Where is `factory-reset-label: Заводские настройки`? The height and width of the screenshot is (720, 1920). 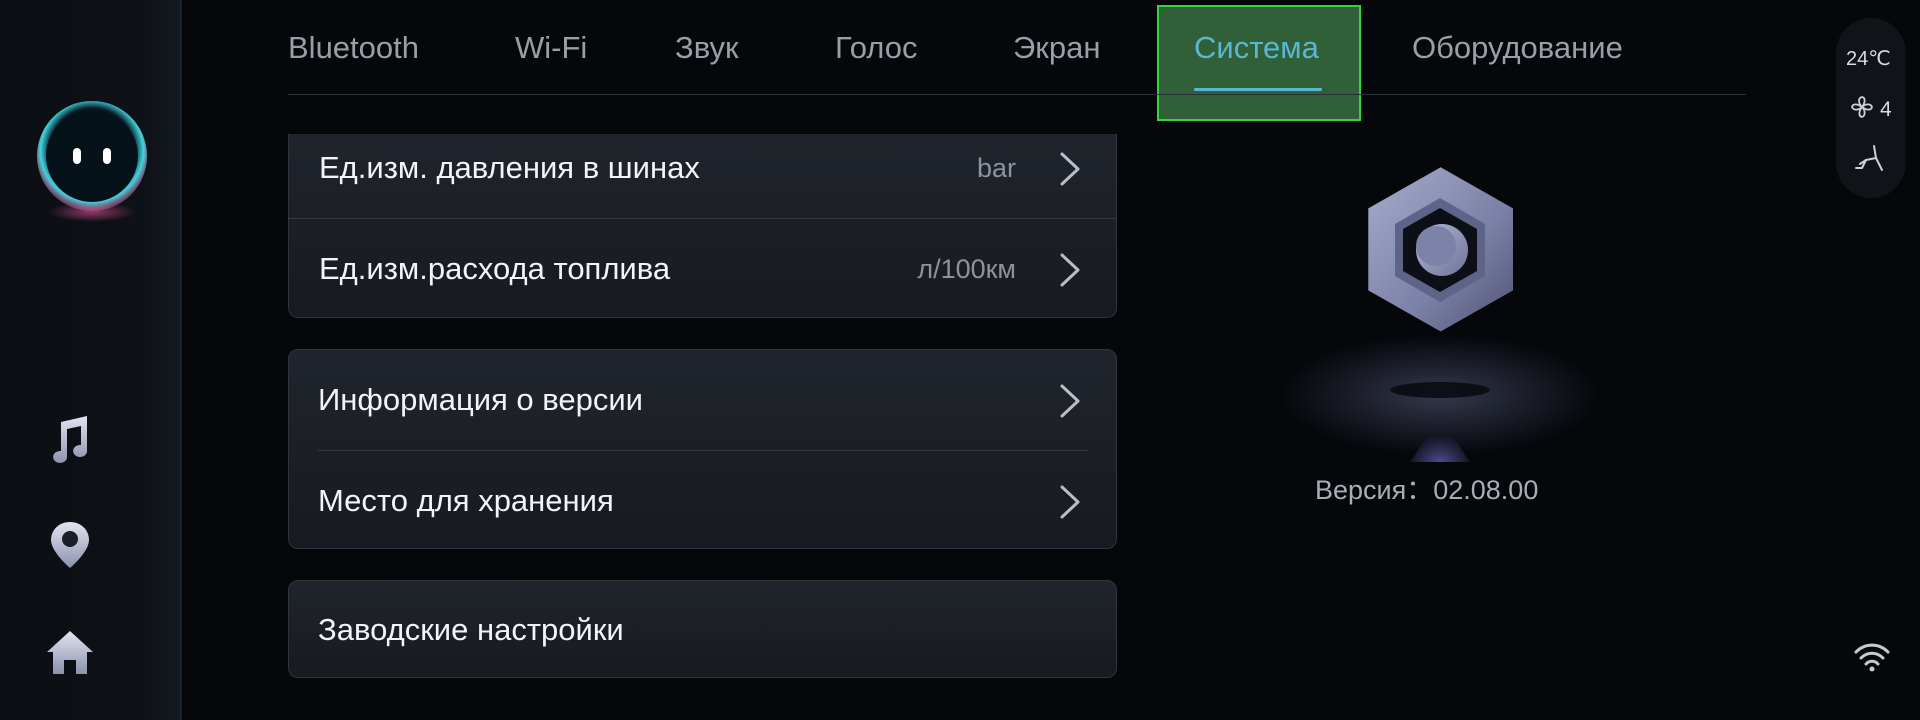
factory-reset-label: Заводские настройки is located at coordinates (471, 629).